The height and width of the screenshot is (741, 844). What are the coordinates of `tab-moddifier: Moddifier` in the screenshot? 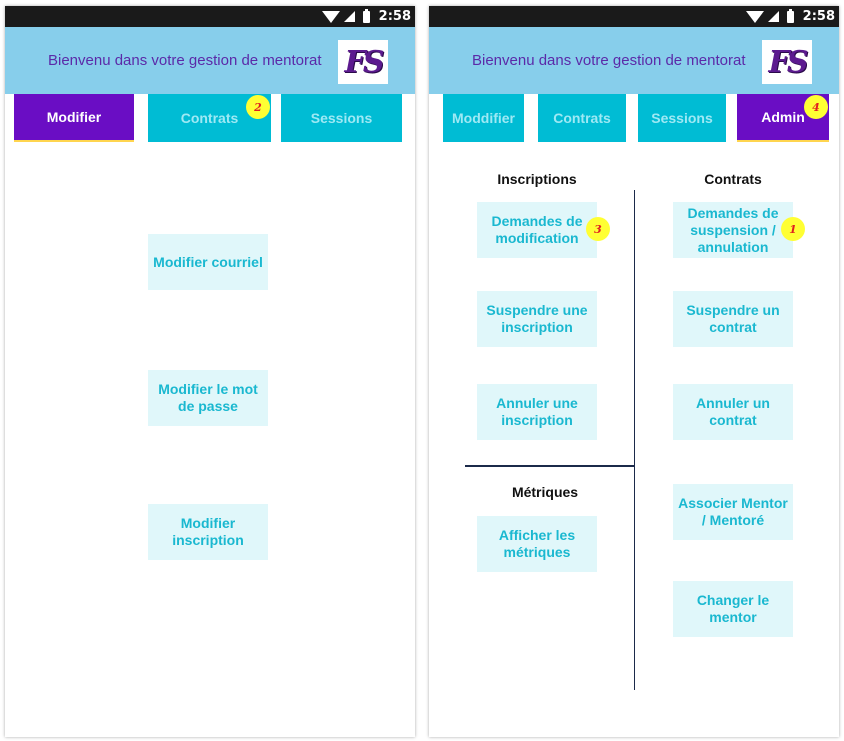 It's located at (483, 118).